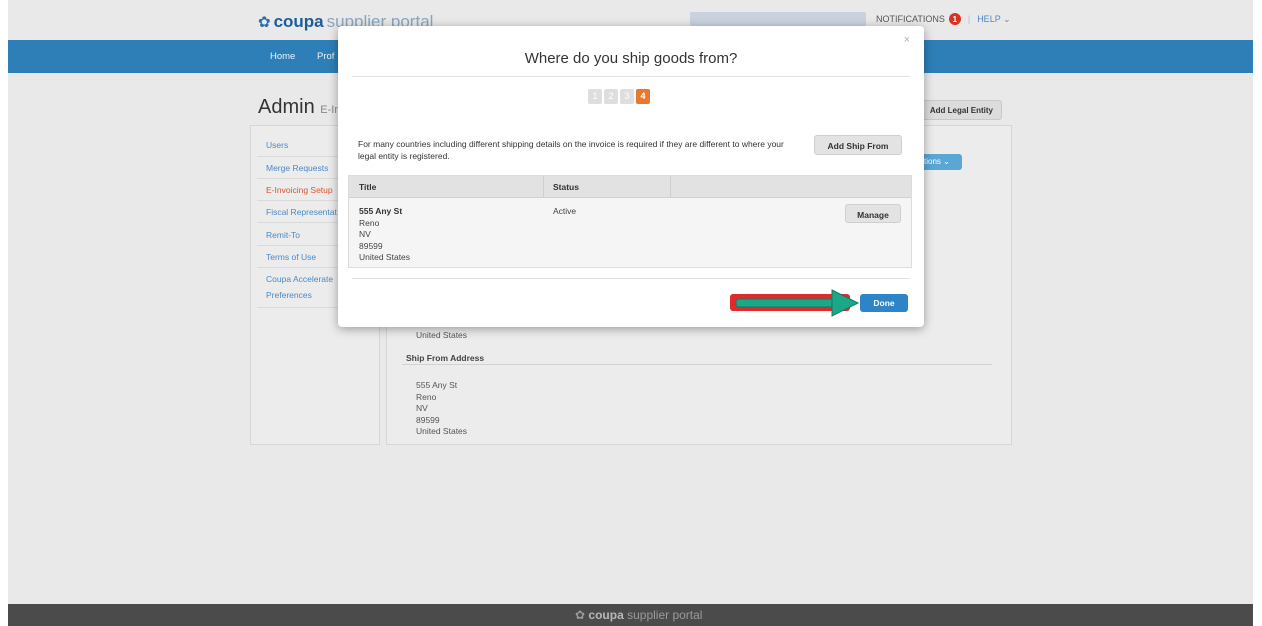 The image size is (1262, 626). Describe the element at coordinates (958, 110) in the screenshot. I see `add-legal-entity-button: Add Legal Entity` at that location.